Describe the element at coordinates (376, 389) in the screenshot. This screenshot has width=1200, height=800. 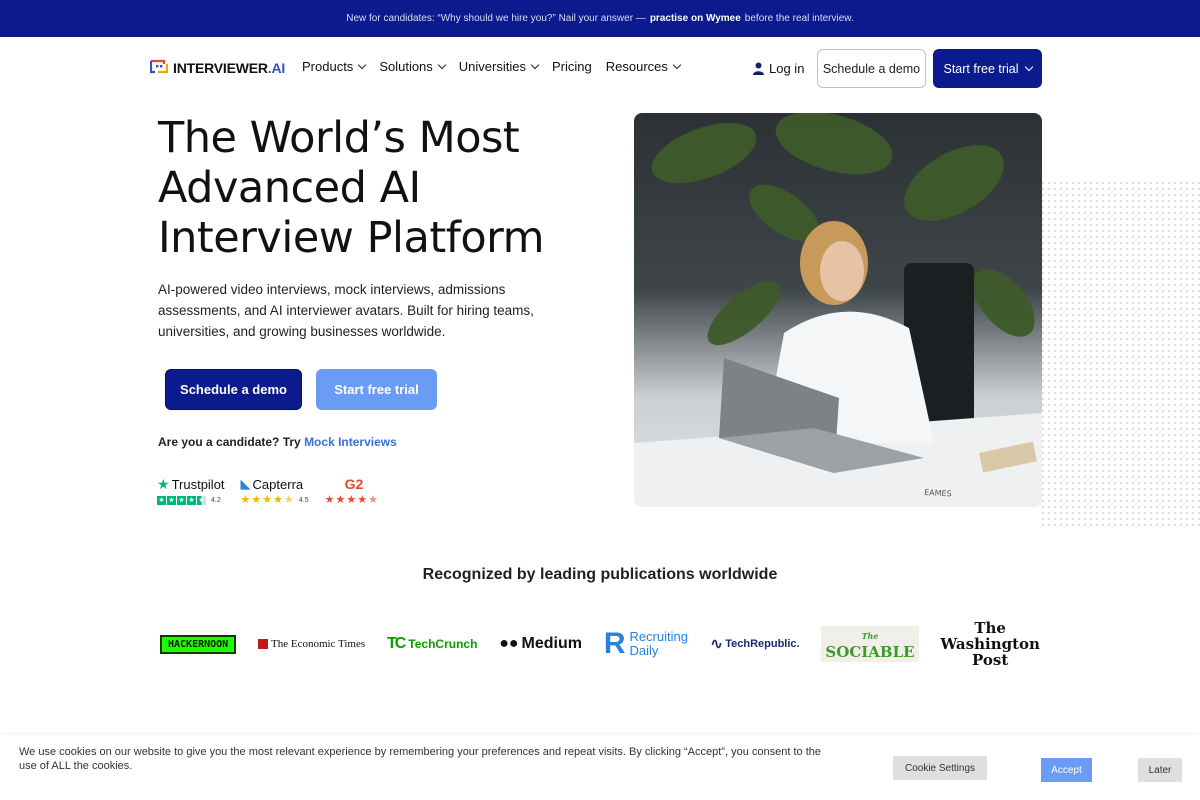
I see `start-trial-button: Start free trial` at that location.